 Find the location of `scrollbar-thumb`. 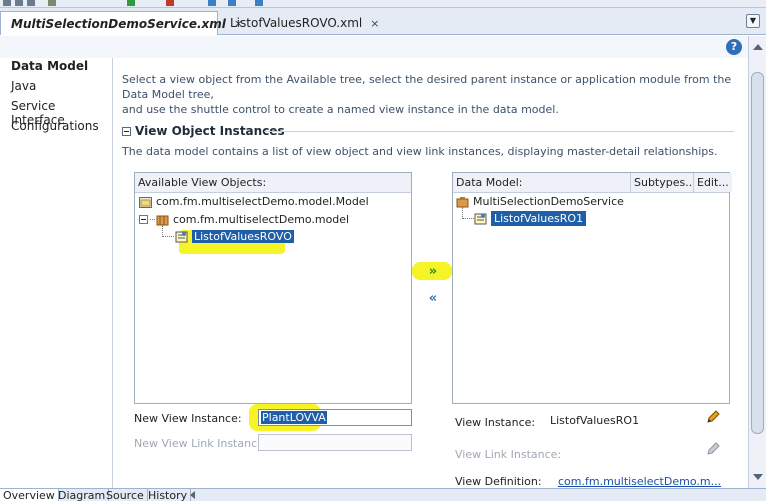

scrollbar-thumb is located at coordinates (757, 253).